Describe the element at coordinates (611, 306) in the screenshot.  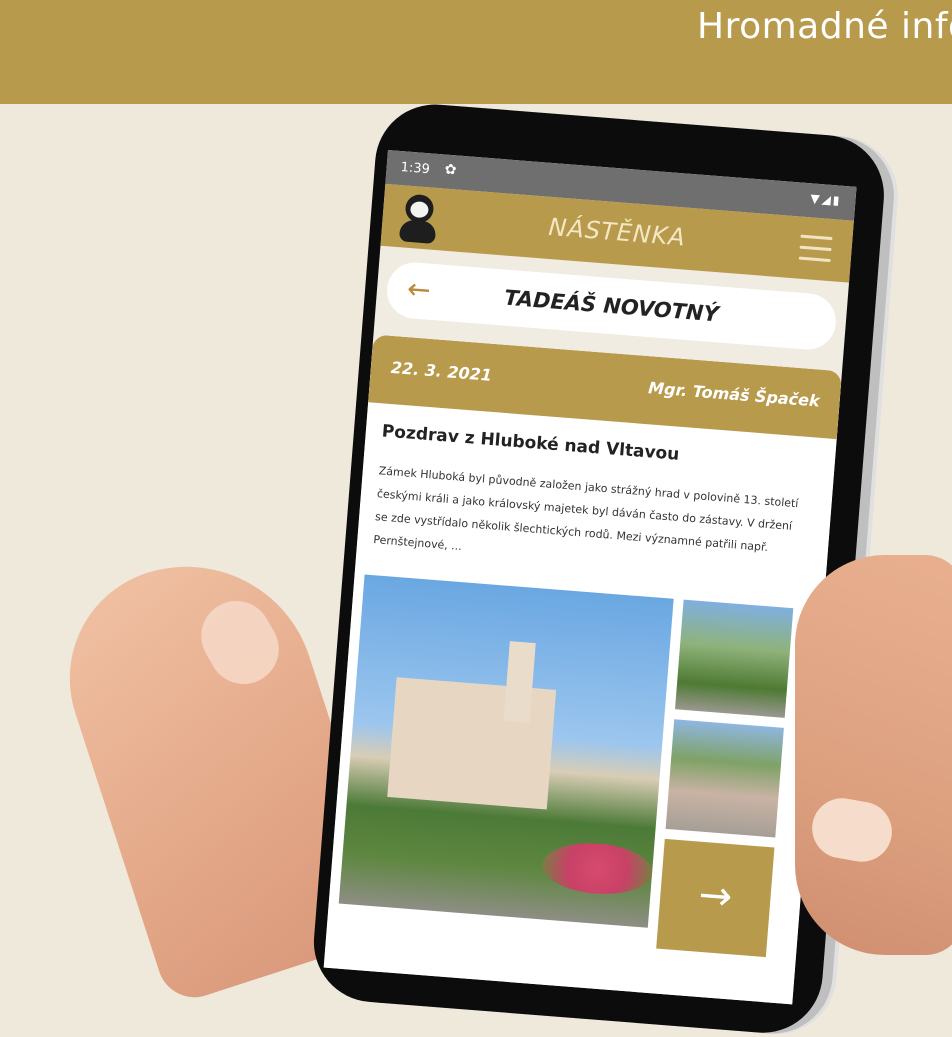
I see `person-name: TADEÁŠ NOVOTNÝ` at that location.